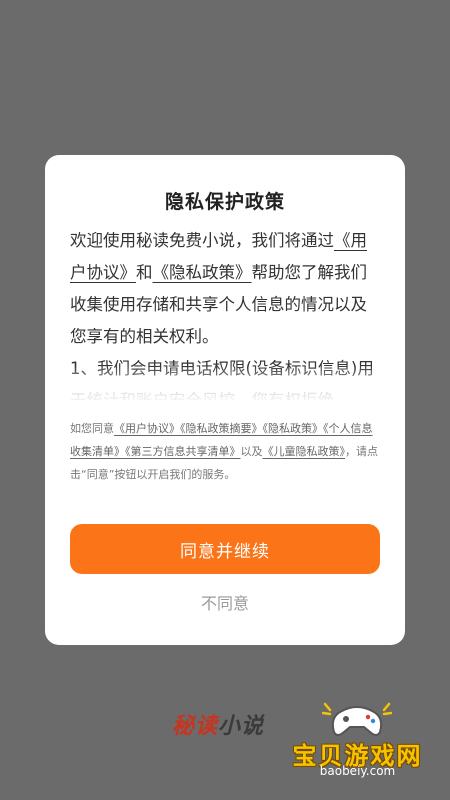  I want to click on app-logo-part2: 小说, so click(241, 726).